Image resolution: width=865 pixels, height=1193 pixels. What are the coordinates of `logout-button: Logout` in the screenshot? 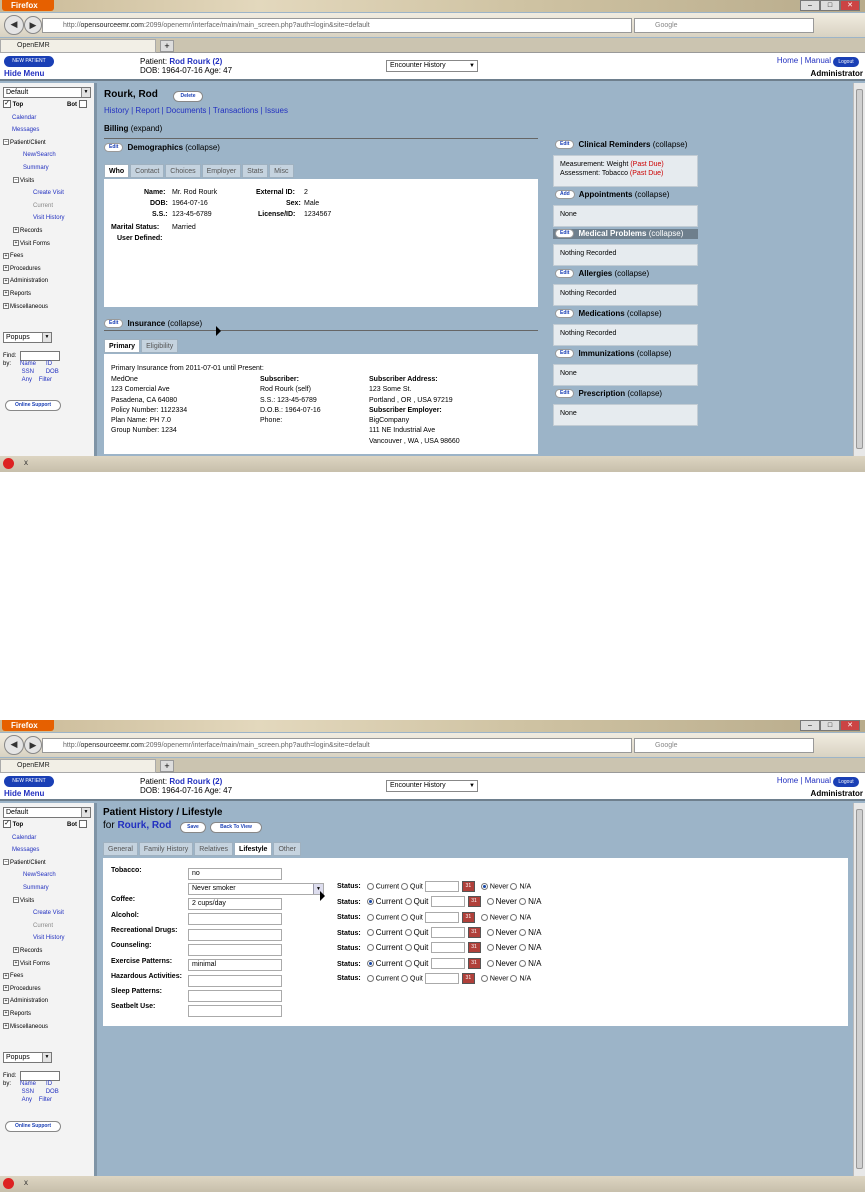 It's located at (846, 62).